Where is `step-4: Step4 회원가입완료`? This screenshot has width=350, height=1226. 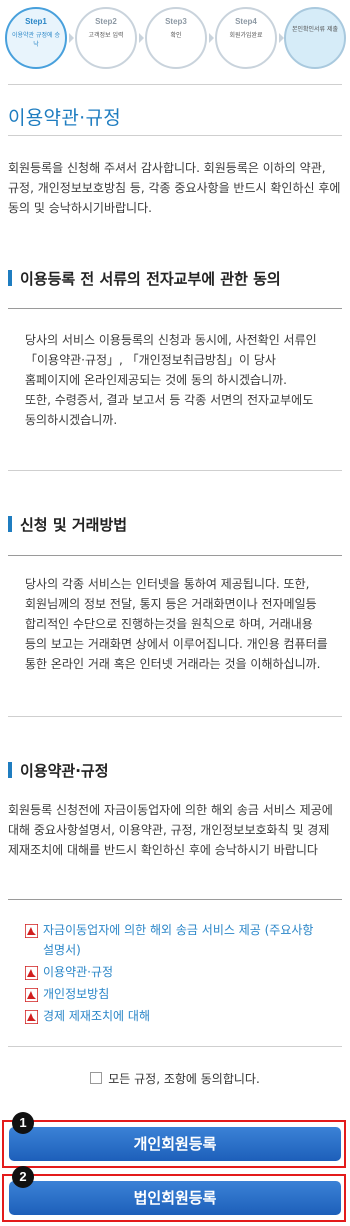
step-4: Step4 회원가입완료 is located at coordinates (246, 38).